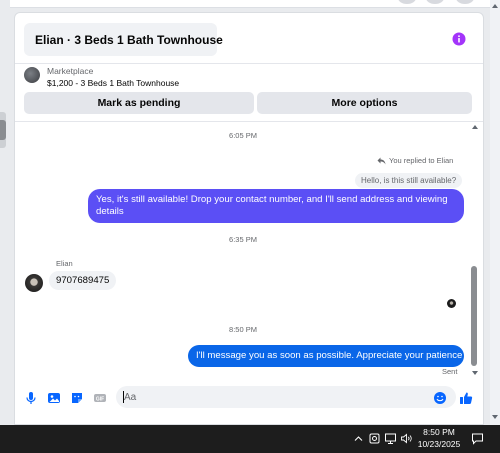 The image size is (500, 453). Describe the element at coordinates (374, 438) in the screenshot. I see `camera-icon` at that location.